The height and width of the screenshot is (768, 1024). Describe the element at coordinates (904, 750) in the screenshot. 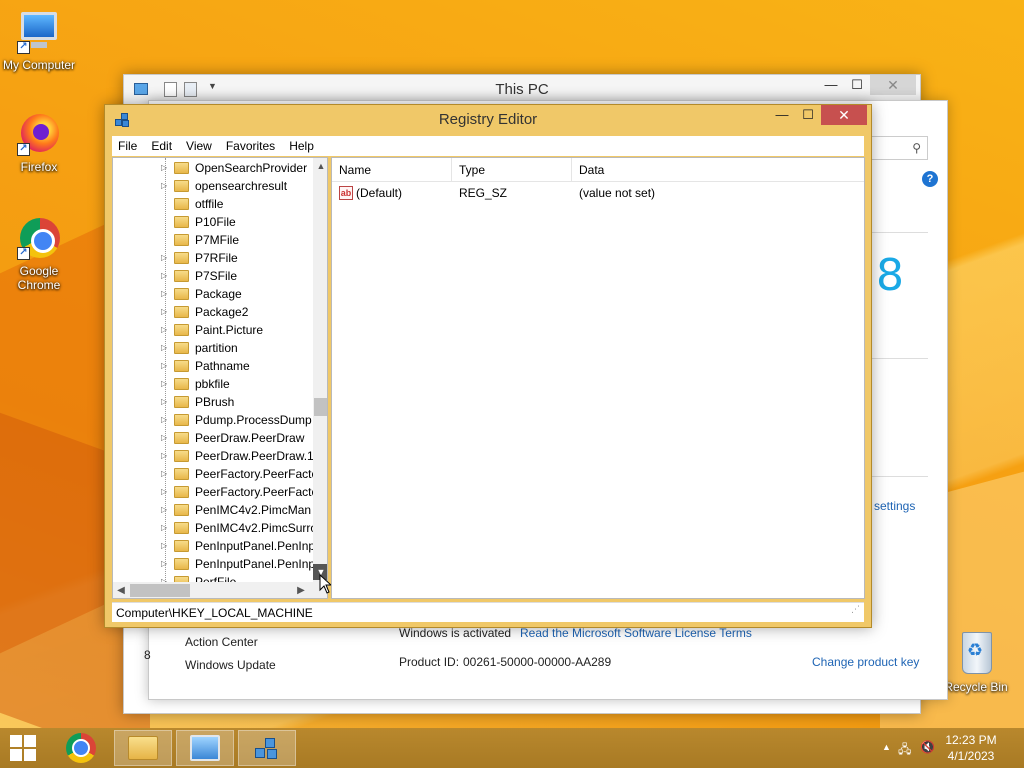

I see `network-icon: 🖧` at that location.